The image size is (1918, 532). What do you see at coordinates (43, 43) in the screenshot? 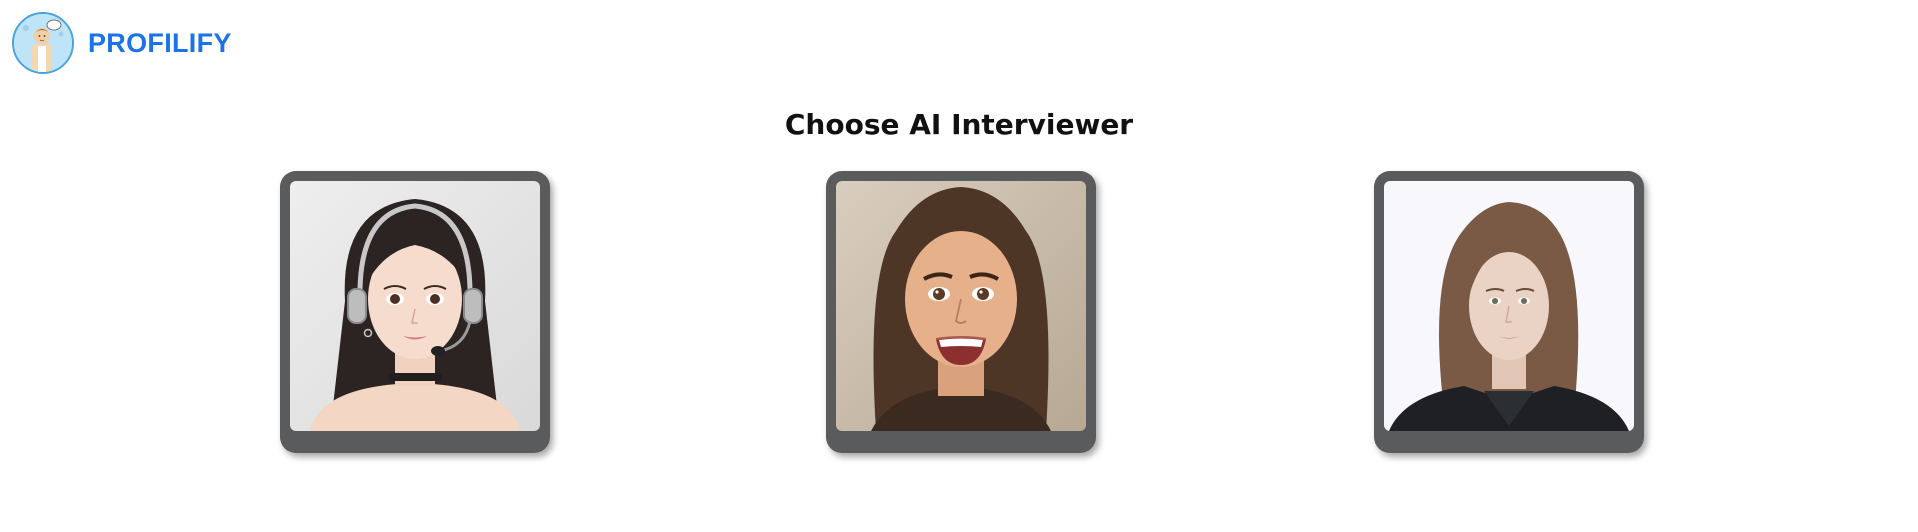
I see `cartoon-man-logo-icon` at bounding box center [43, 43].